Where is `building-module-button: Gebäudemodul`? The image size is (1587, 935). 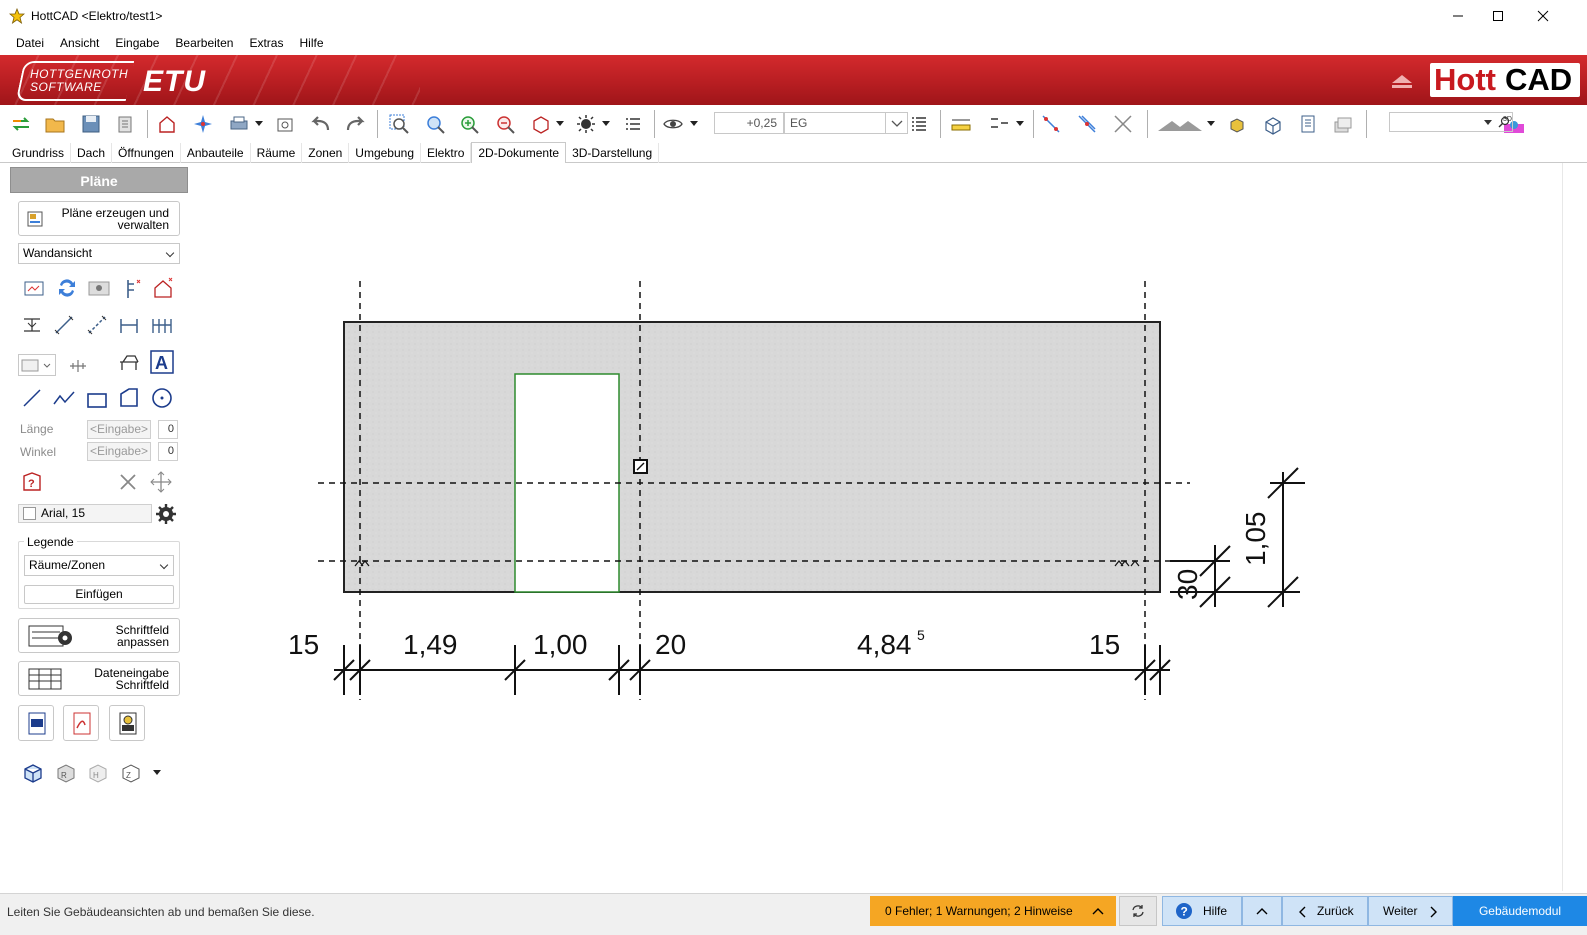
building-module-button: Gebäudemodul is located at coordinates (1520, 911).